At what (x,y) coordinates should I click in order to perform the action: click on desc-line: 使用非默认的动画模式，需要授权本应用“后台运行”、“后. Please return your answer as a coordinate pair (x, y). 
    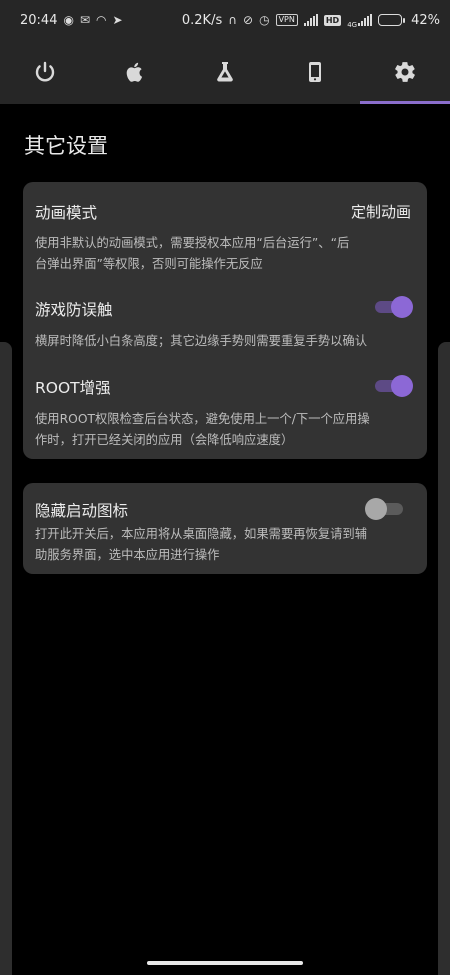
    Looking at the image, I should click on (192, 243).